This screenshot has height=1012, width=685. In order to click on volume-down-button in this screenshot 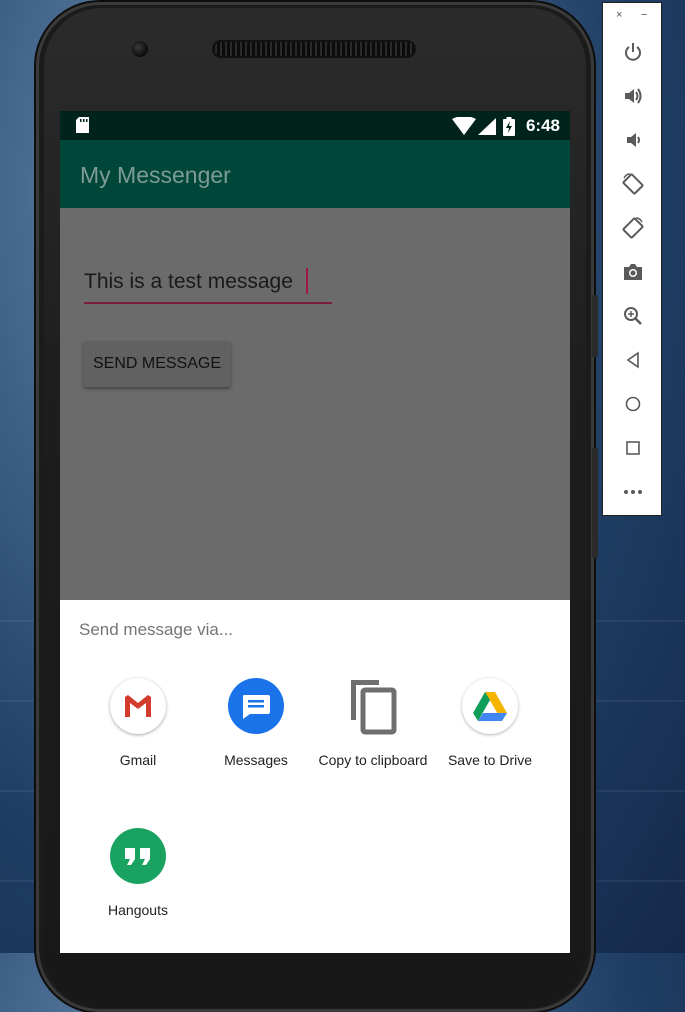, I will do `click(633, 140)`.